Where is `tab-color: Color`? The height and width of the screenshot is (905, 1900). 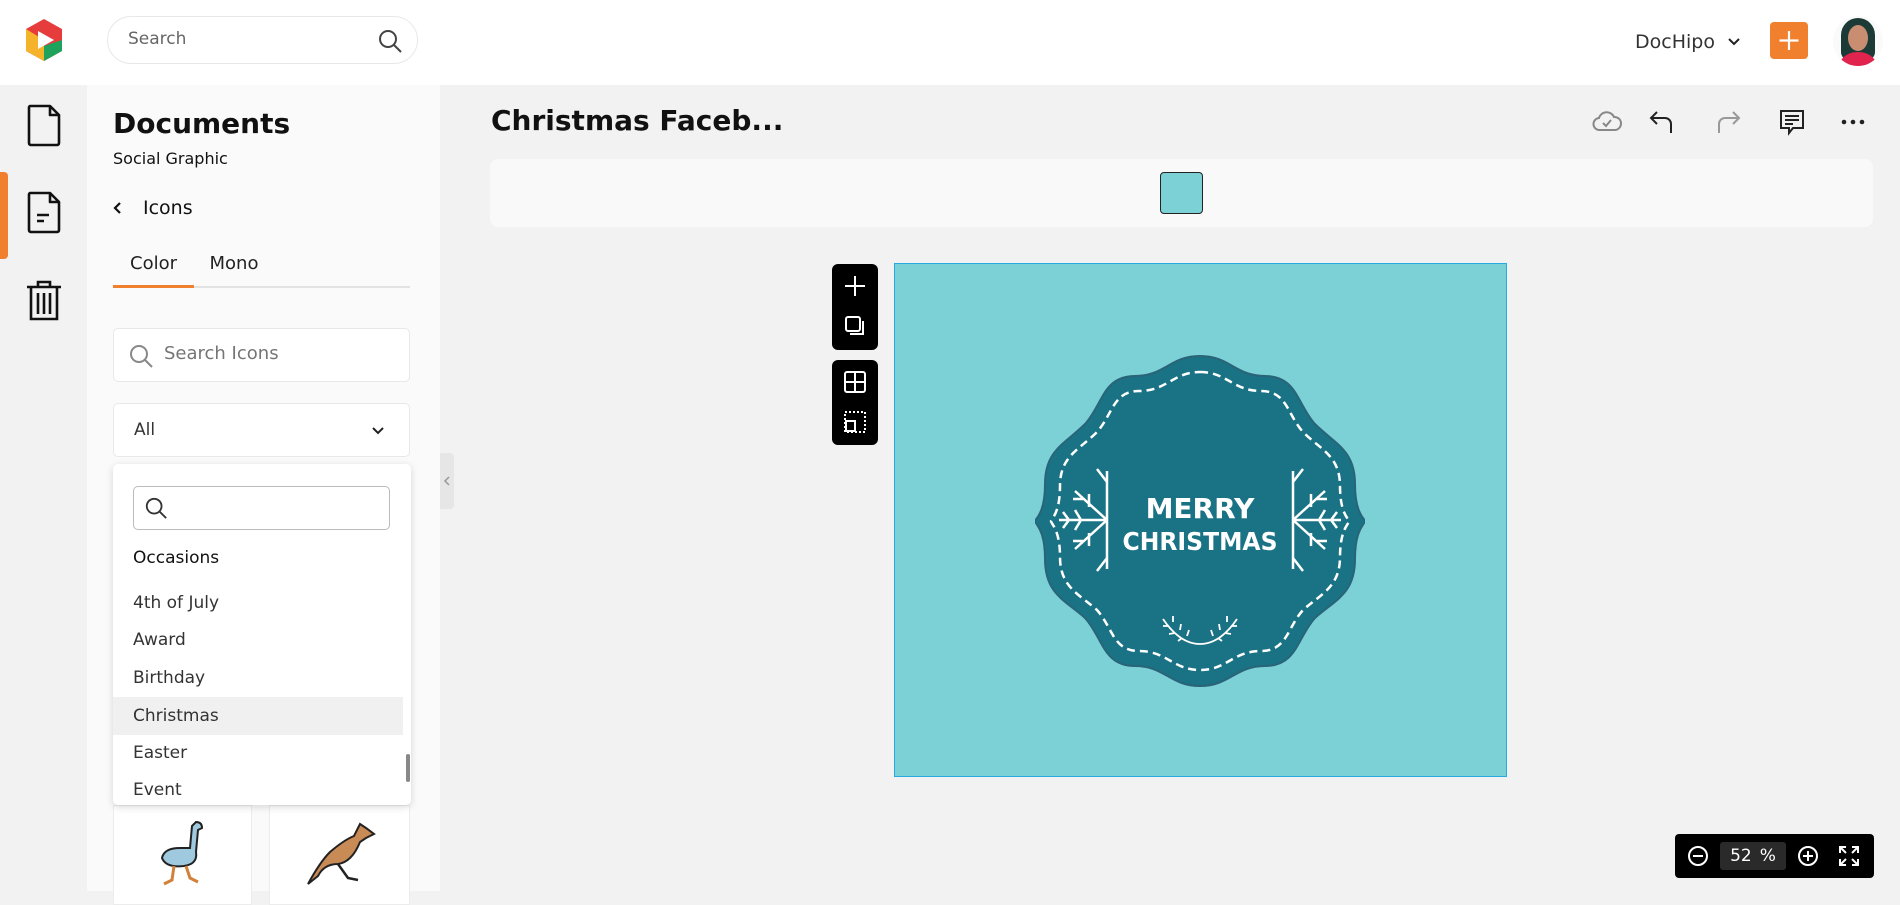 tab-color: Color is located at coordinates (153, 270).